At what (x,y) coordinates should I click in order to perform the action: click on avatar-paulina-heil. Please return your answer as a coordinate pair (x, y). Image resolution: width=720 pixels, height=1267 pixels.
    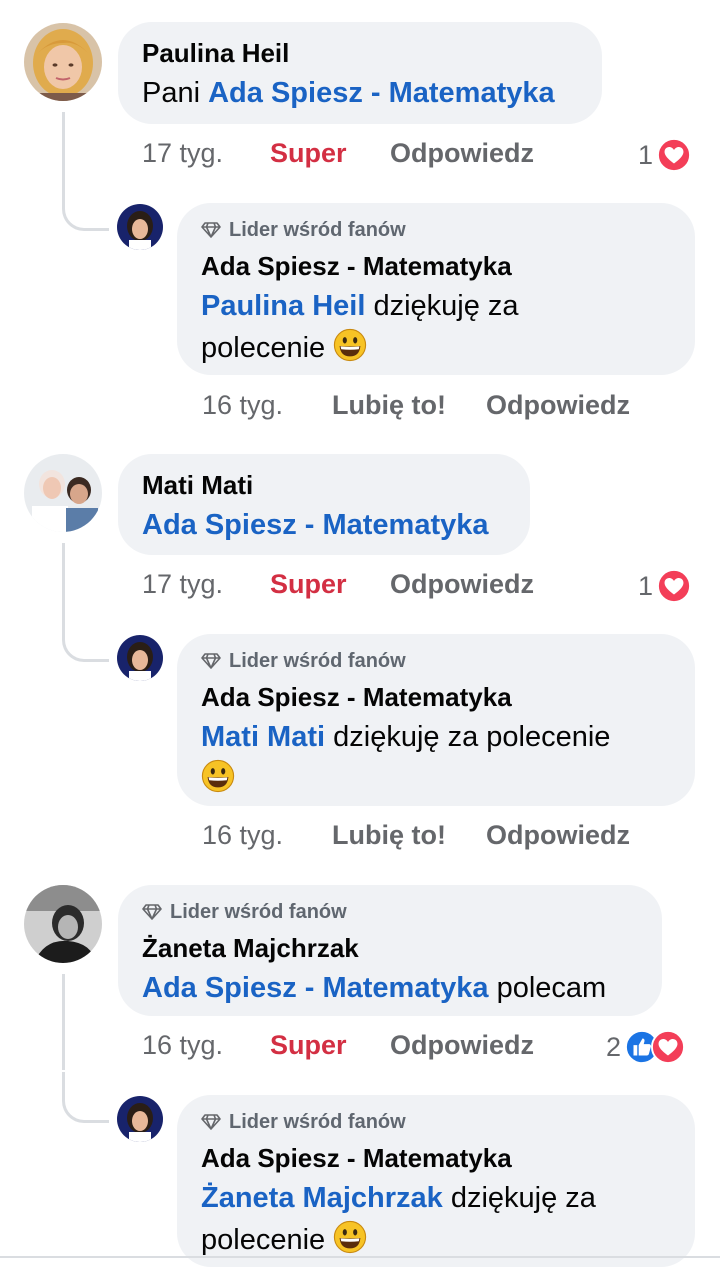
    Looking at the image, I should click on (63, 62).